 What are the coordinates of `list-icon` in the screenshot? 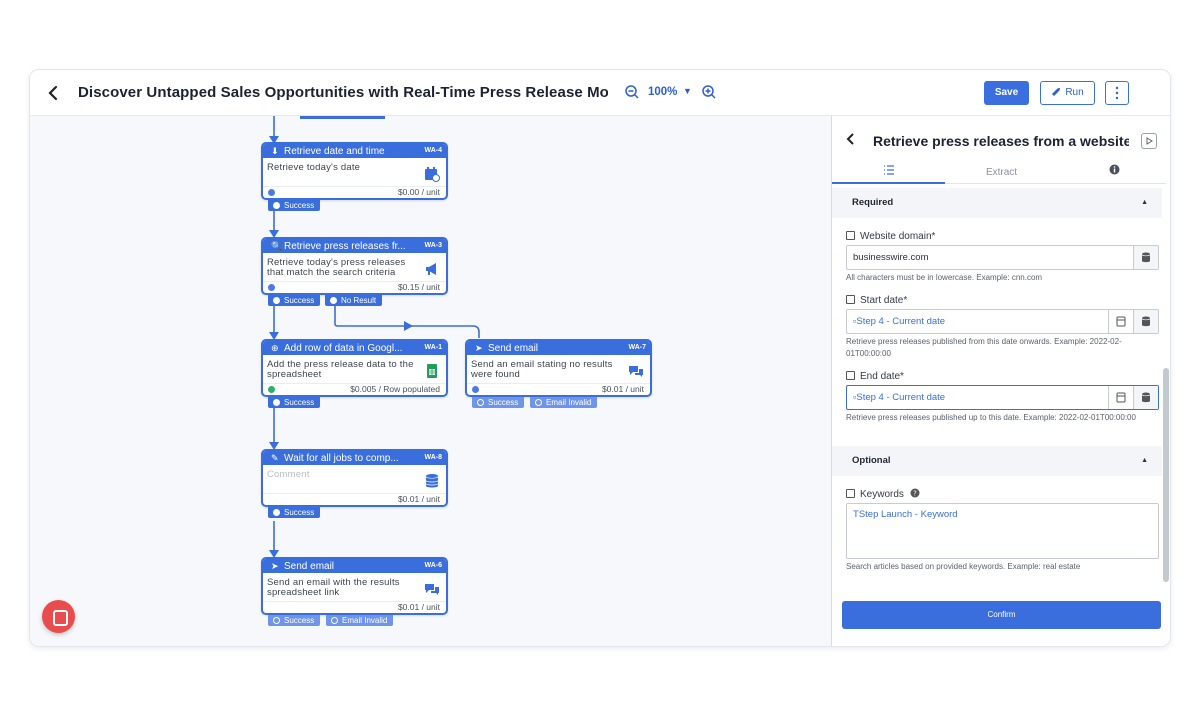 It's located at (888, 170).